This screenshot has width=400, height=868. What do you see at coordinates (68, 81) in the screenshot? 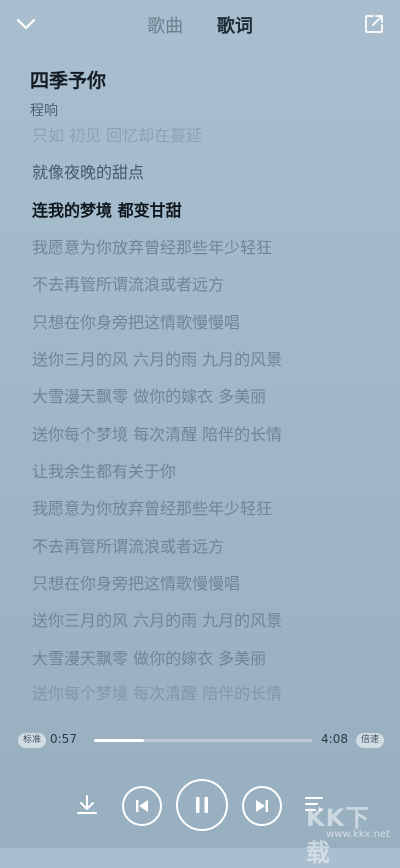
I see `song-title: 四季予你` at bounding box center [68, 81].